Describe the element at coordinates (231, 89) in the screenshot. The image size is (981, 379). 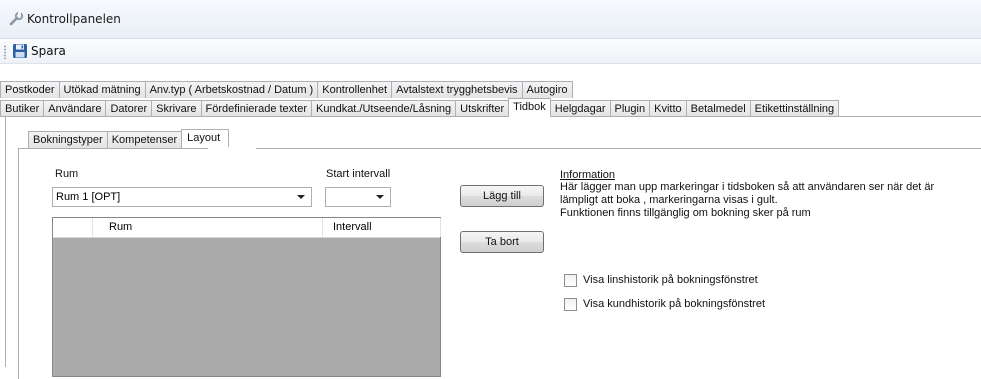
I see `tab-anv-typ: Anv.typ ( Arbetskostnad / Datum )` at that location.